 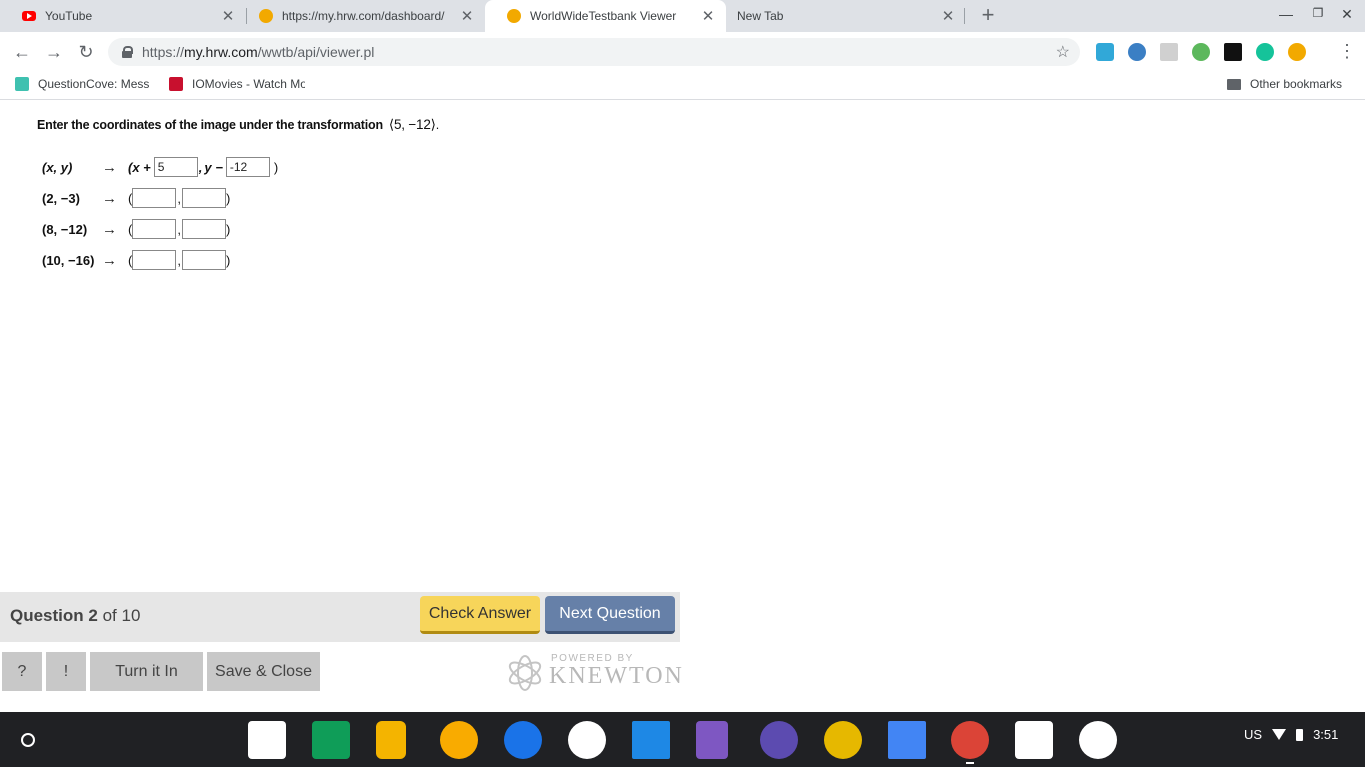 What do you see at coordinates (1169, 52) in the screenshot?
I see `extension-square-icon` at bounding box center [1169, 52].